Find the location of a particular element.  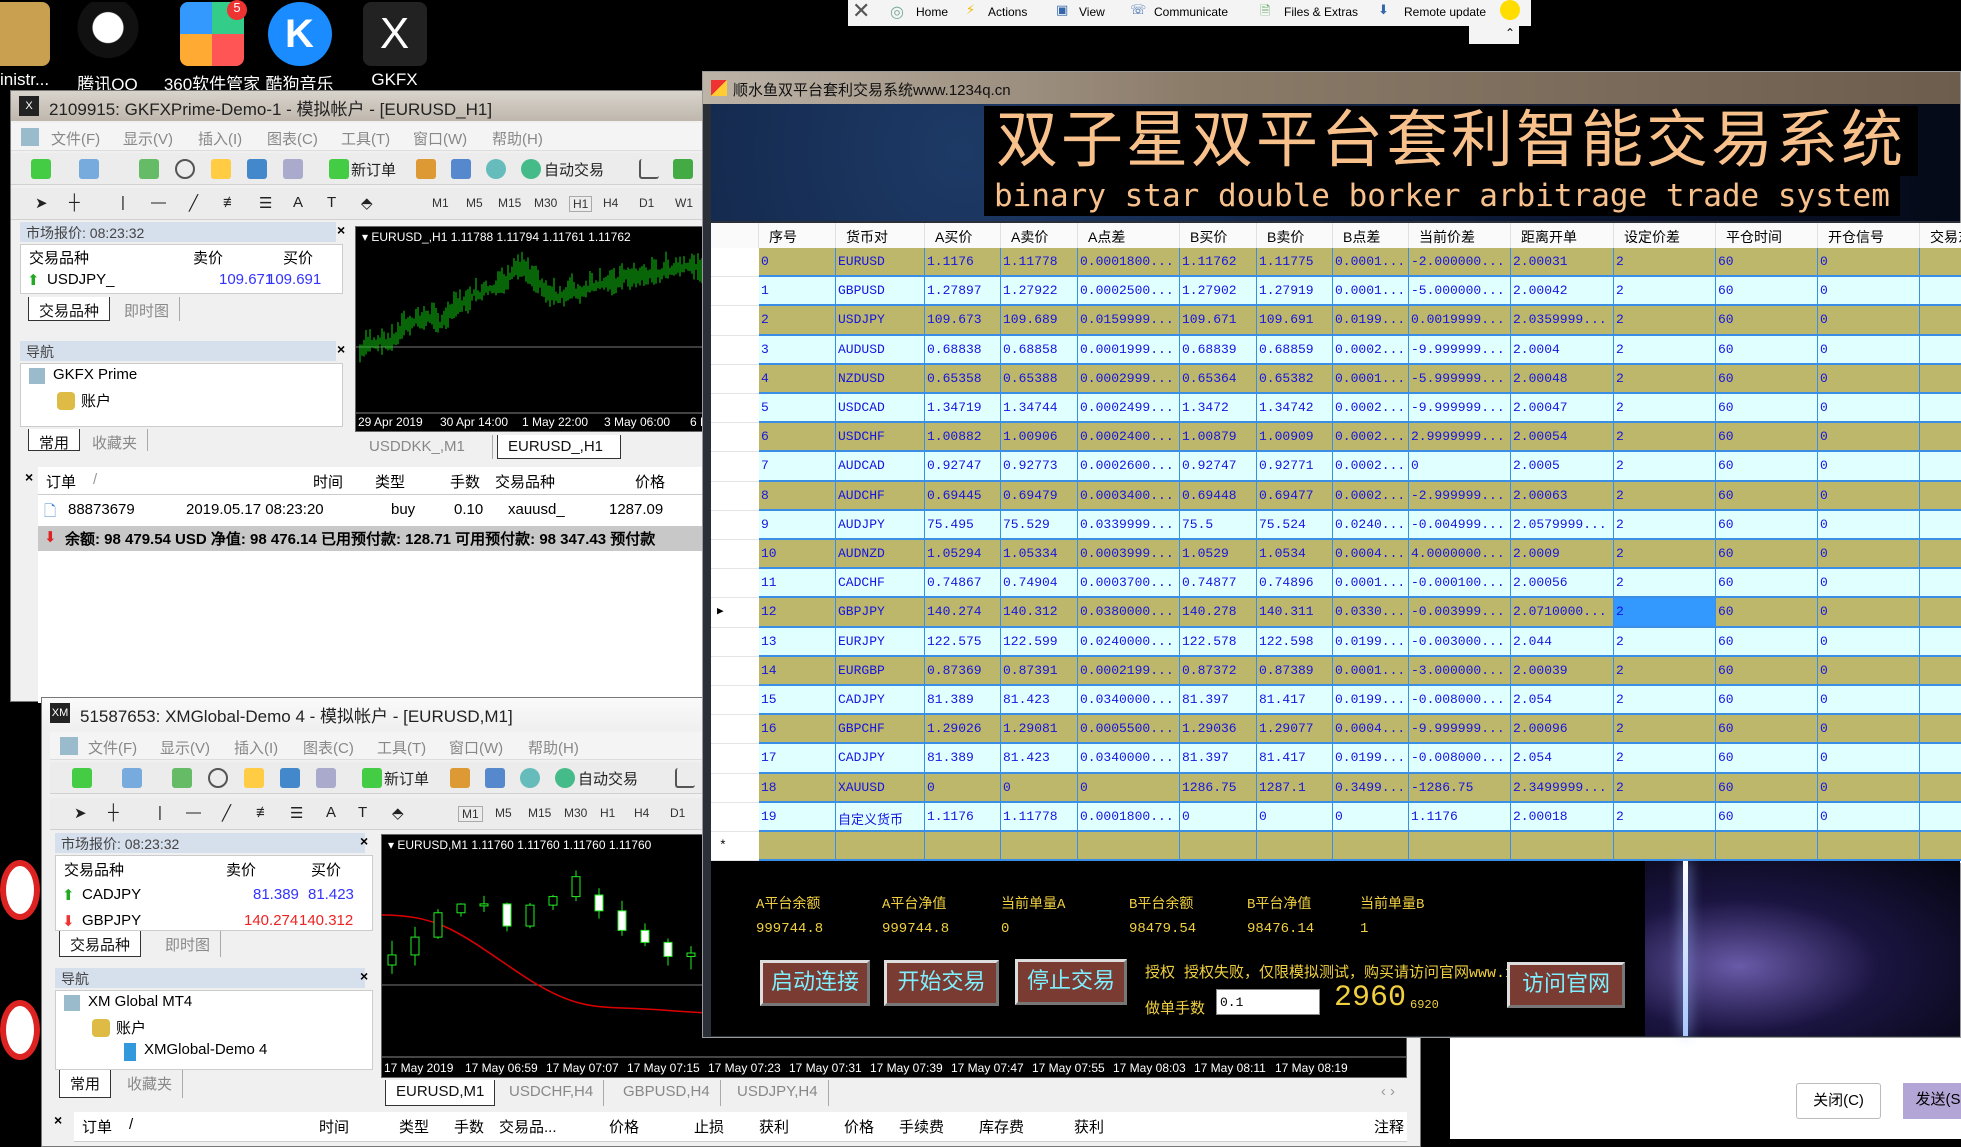

column-header: 库存费 is located at coordinates (1001, 1126).